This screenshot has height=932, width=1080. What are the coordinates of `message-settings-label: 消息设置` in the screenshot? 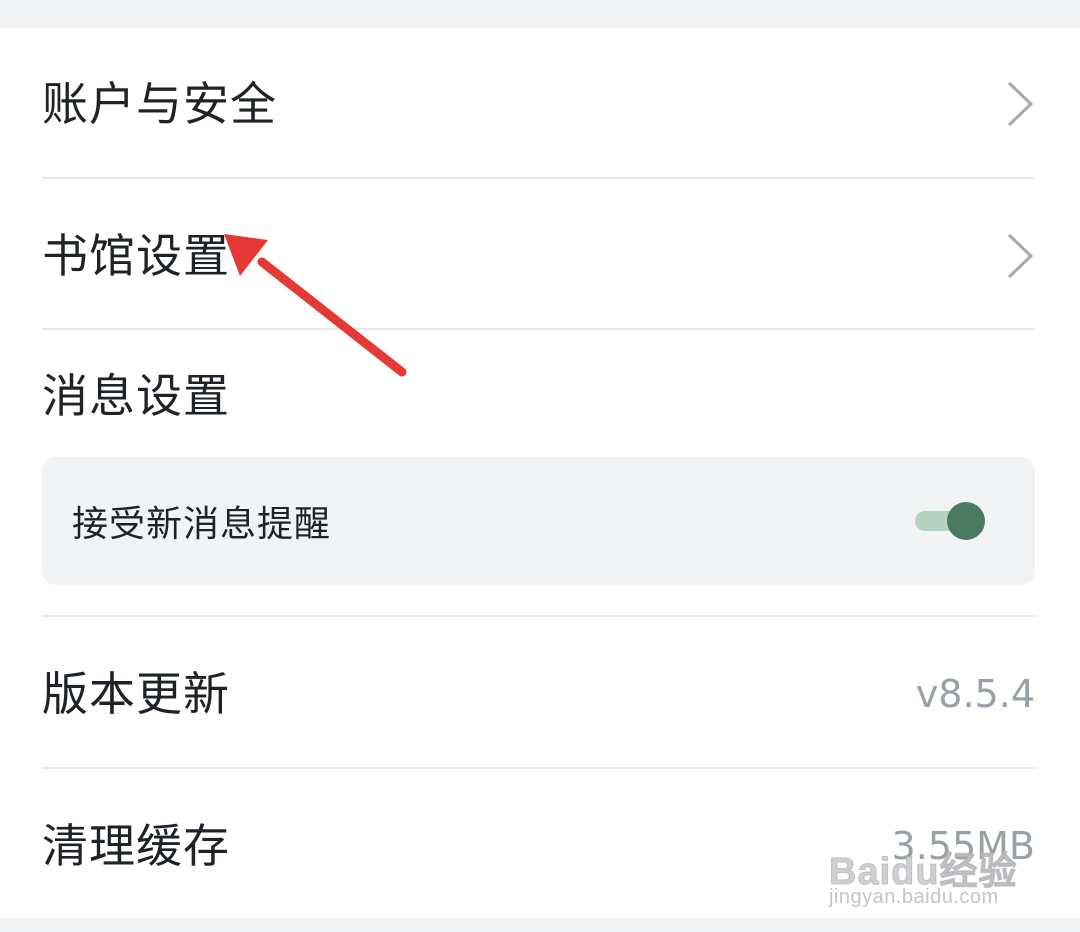 It's located at (136, 396).